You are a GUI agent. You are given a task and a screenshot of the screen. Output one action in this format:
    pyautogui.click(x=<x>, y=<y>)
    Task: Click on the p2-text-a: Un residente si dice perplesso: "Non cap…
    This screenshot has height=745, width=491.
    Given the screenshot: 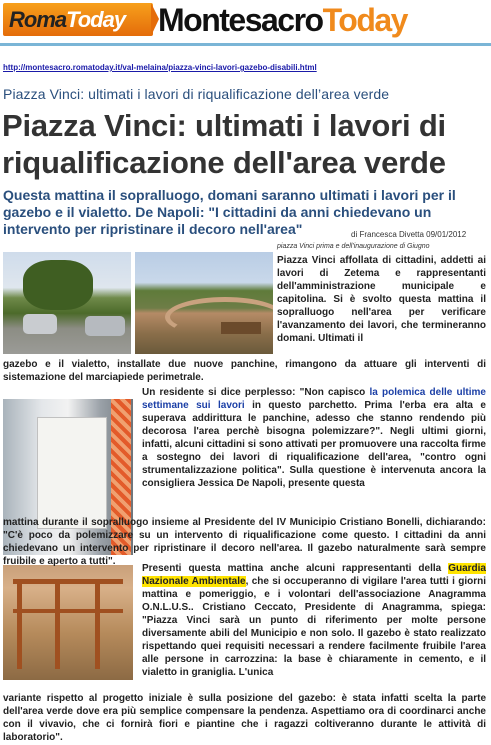 What is the action you would take?
    pyautogui.click(x=256, y=392)
    